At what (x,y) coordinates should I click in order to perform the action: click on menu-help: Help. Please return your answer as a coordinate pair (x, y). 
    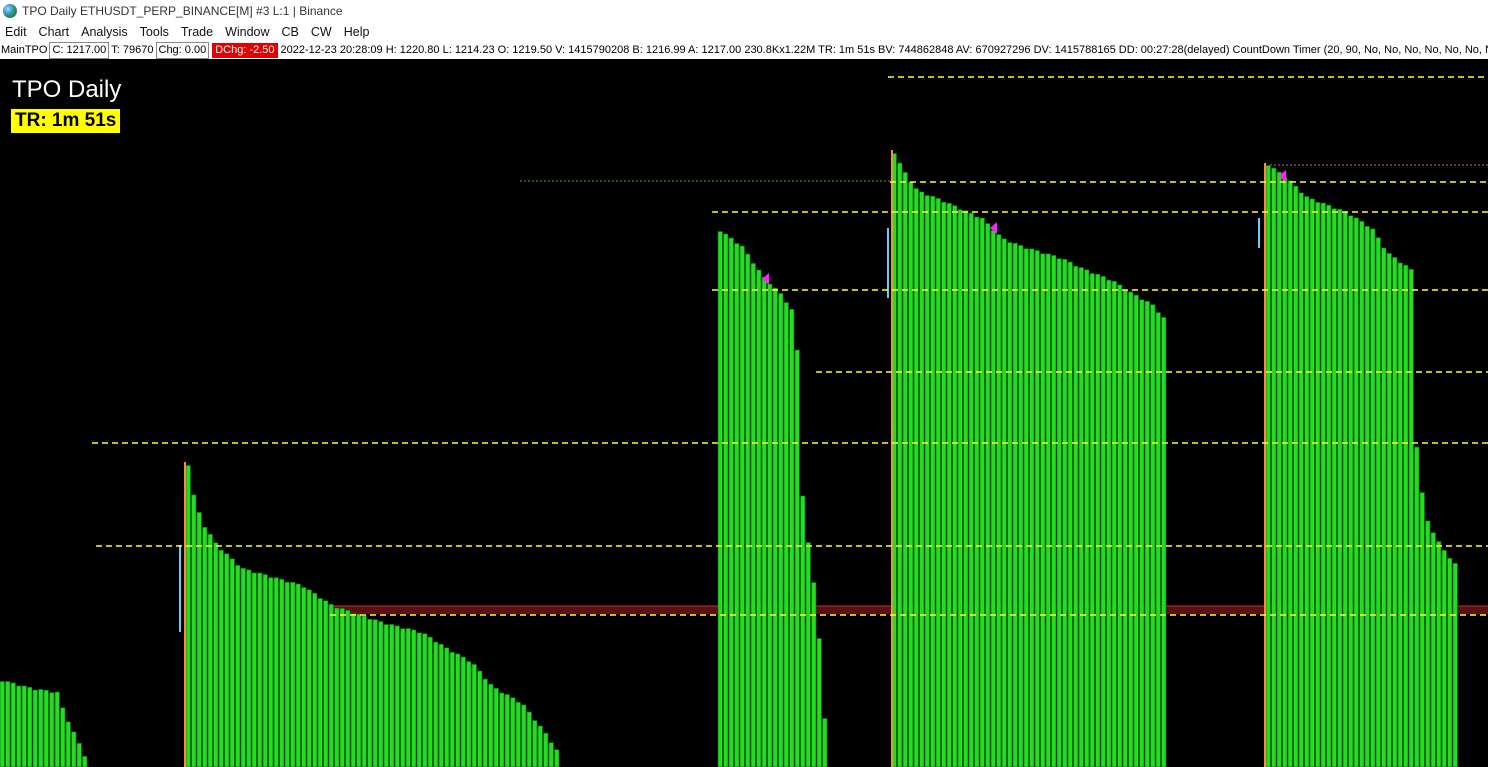
    Looking at the image, I should click on (357, 32).